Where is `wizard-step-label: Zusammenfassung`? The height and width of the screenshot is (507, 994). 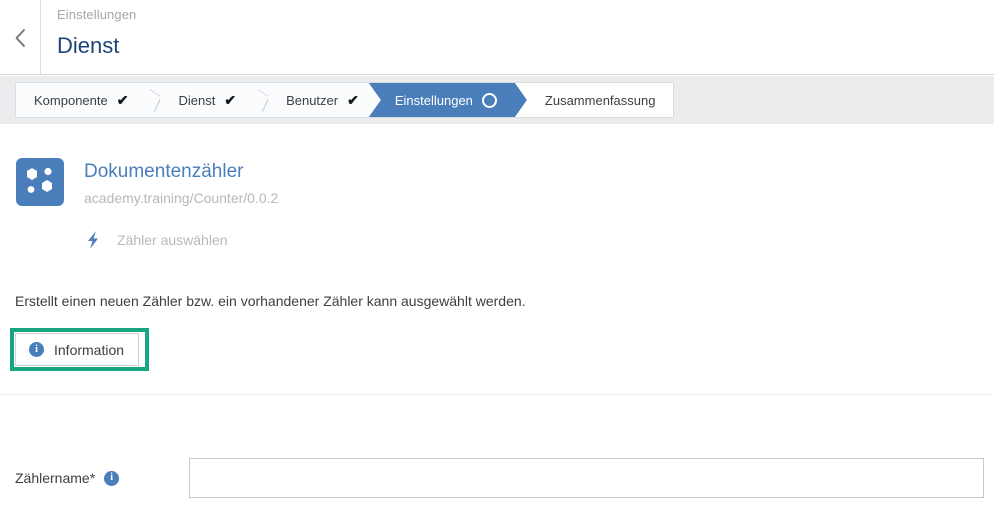 wizard-step-label: Zusammenfassung is located at coordinates (600, 100).